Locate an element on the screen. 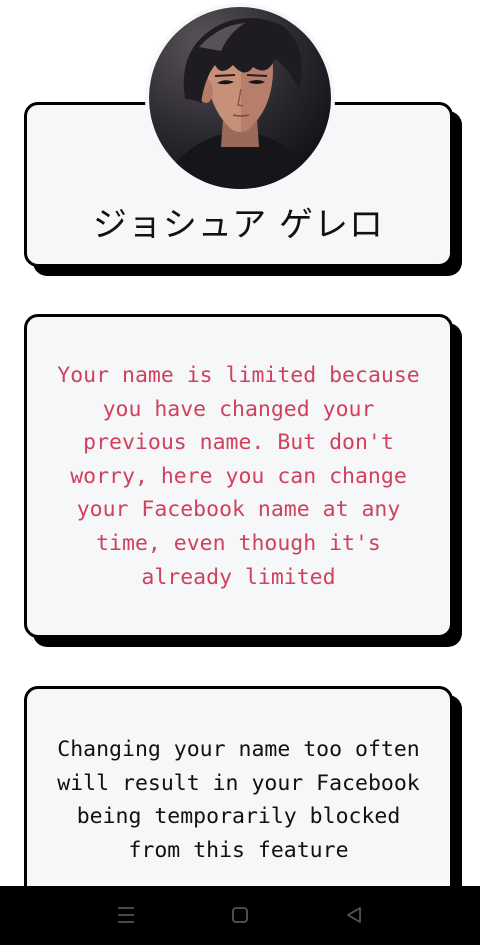 The height and width of the screenshot is (945, 480). menu-icon is located at coordinates (126, 915).